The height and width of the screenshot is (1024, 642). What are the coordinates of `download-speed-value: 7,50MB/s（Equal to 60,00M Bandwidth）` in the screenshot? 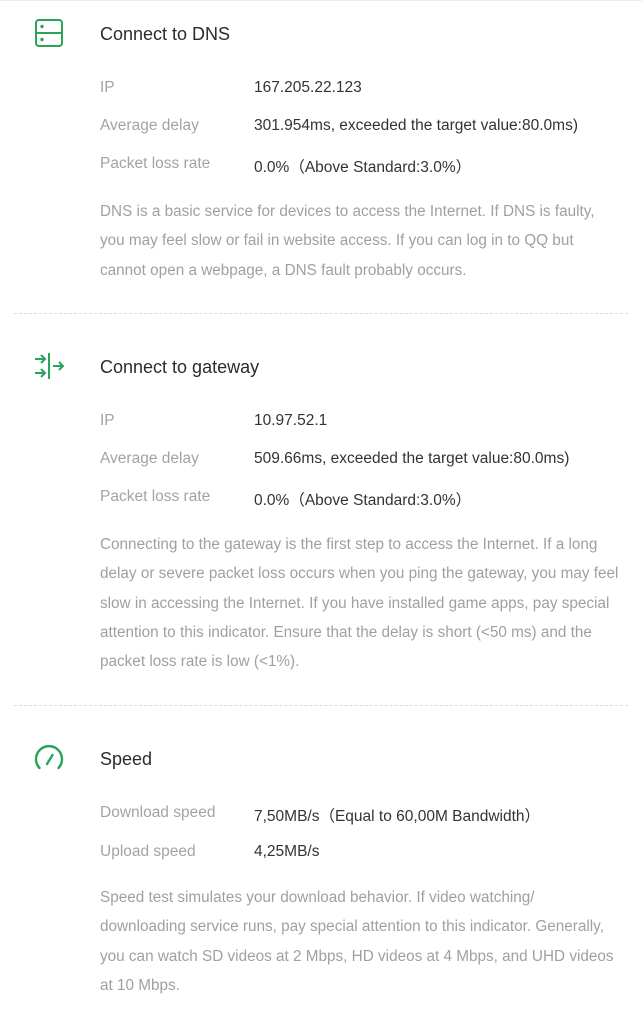 It's located at (397, 816).